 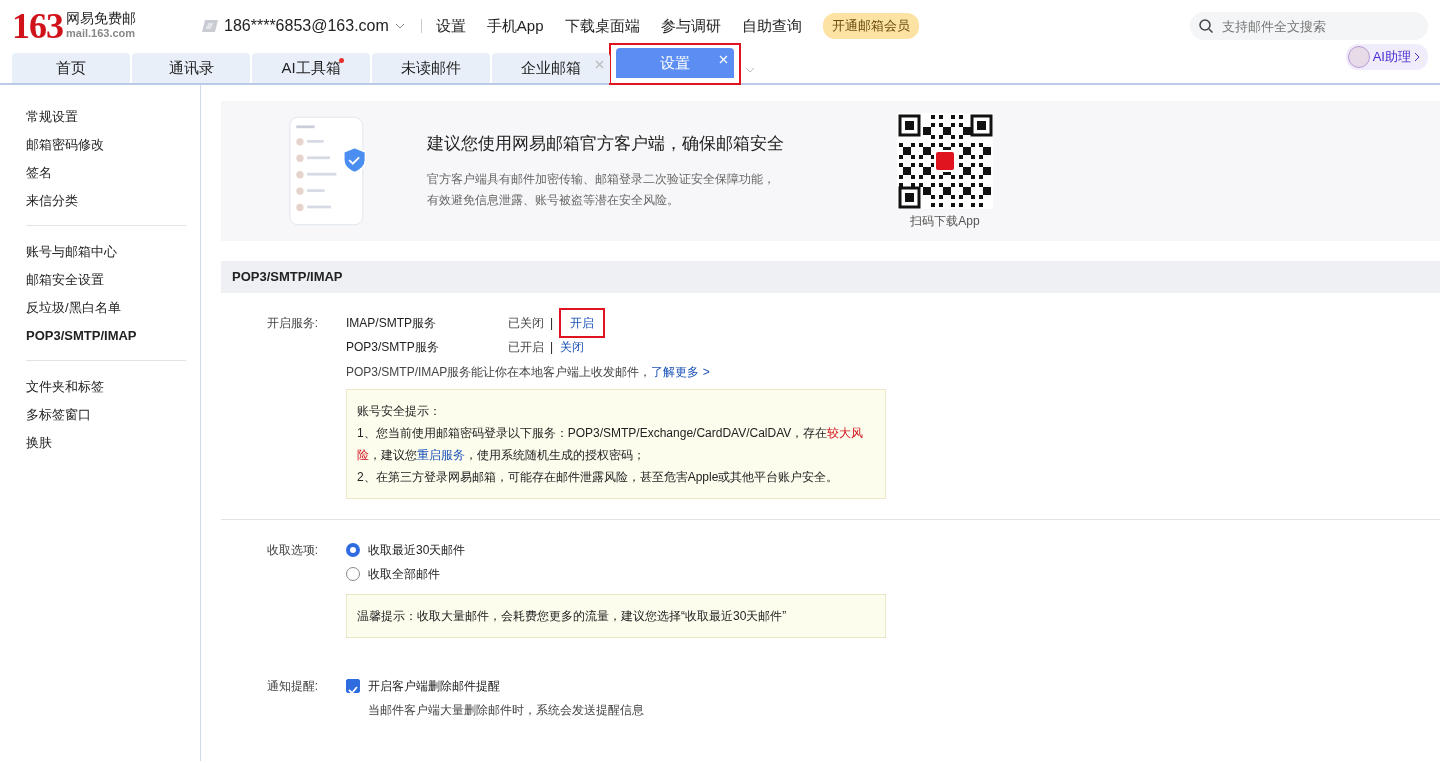 I want to click on qr-caption: 扫码下载App, so click(x=945, y=221).